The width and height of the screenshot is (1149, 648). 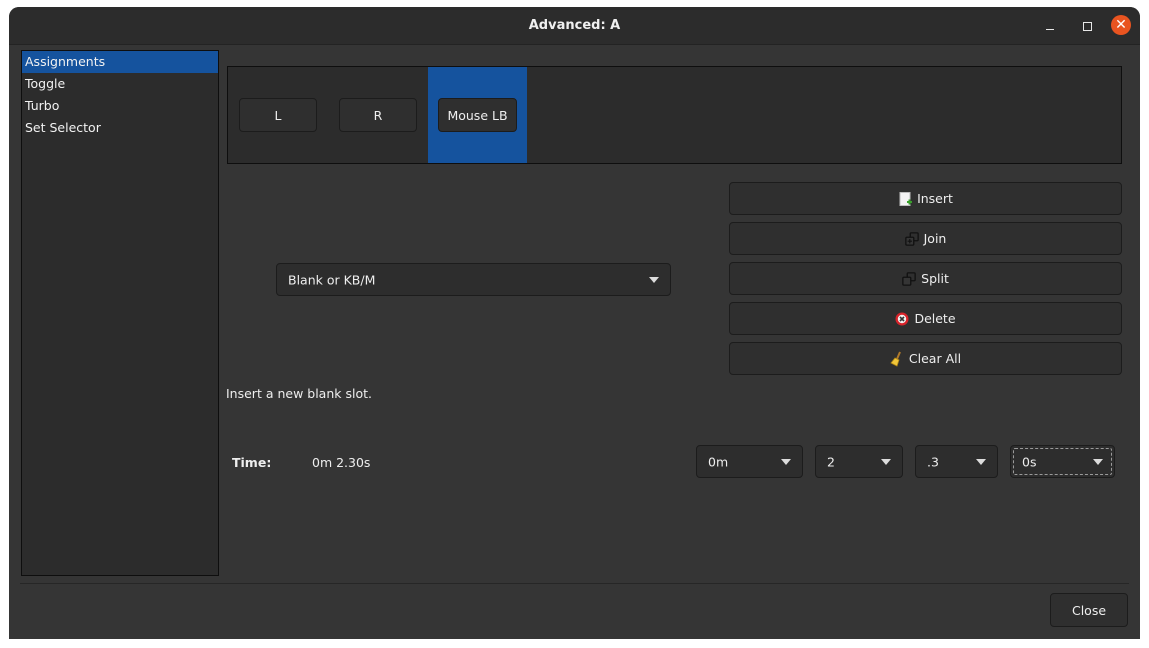 I want to click on join-label: Join, so click(x=935, y=238).